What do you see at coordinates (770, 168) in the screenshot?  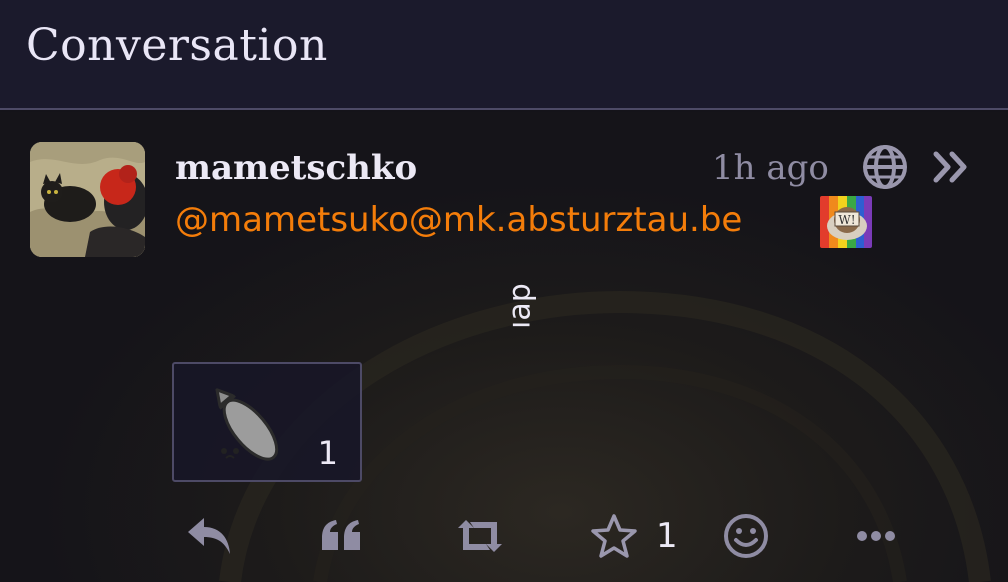 I see `post-timestamp: 1h ago` at bounding box center [770, 168].